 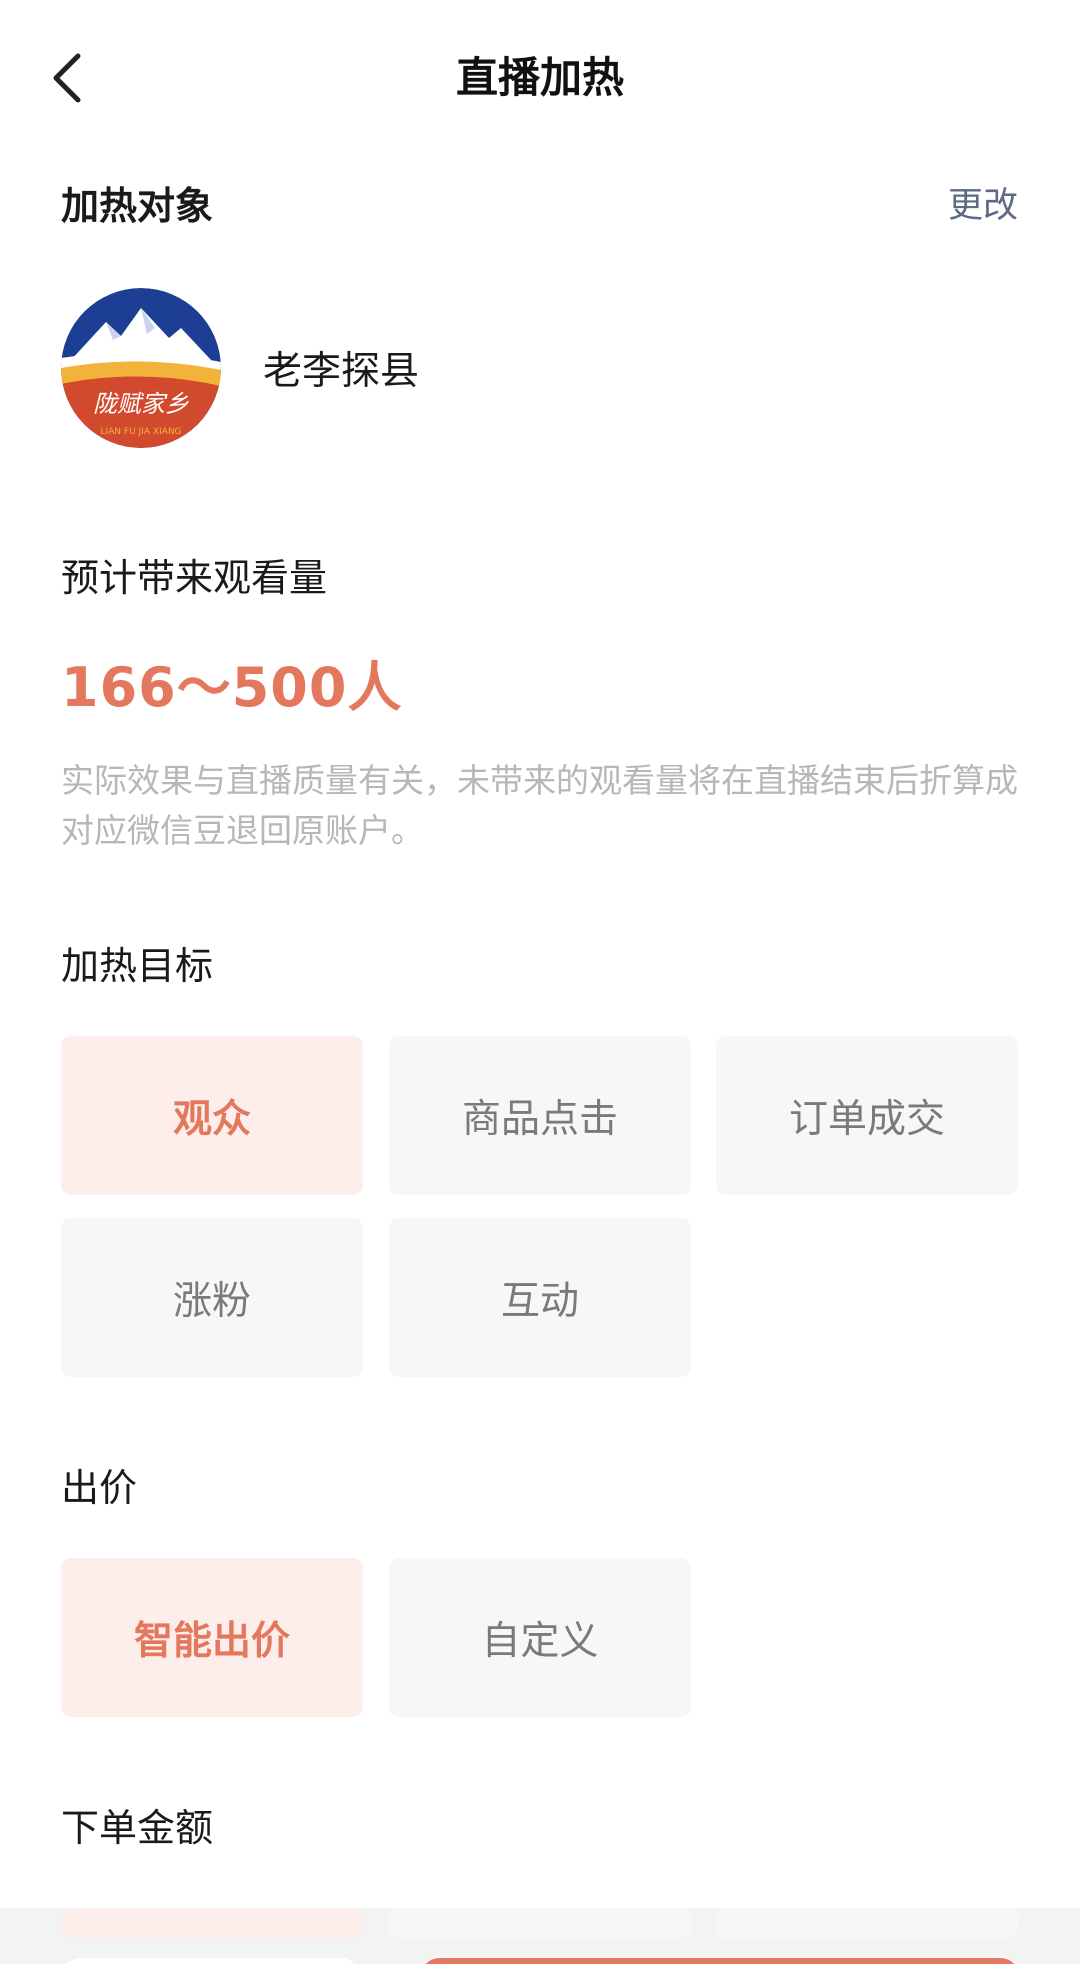 I want to click on goal-option-audience: 观众, so click(x=212, y=1115).